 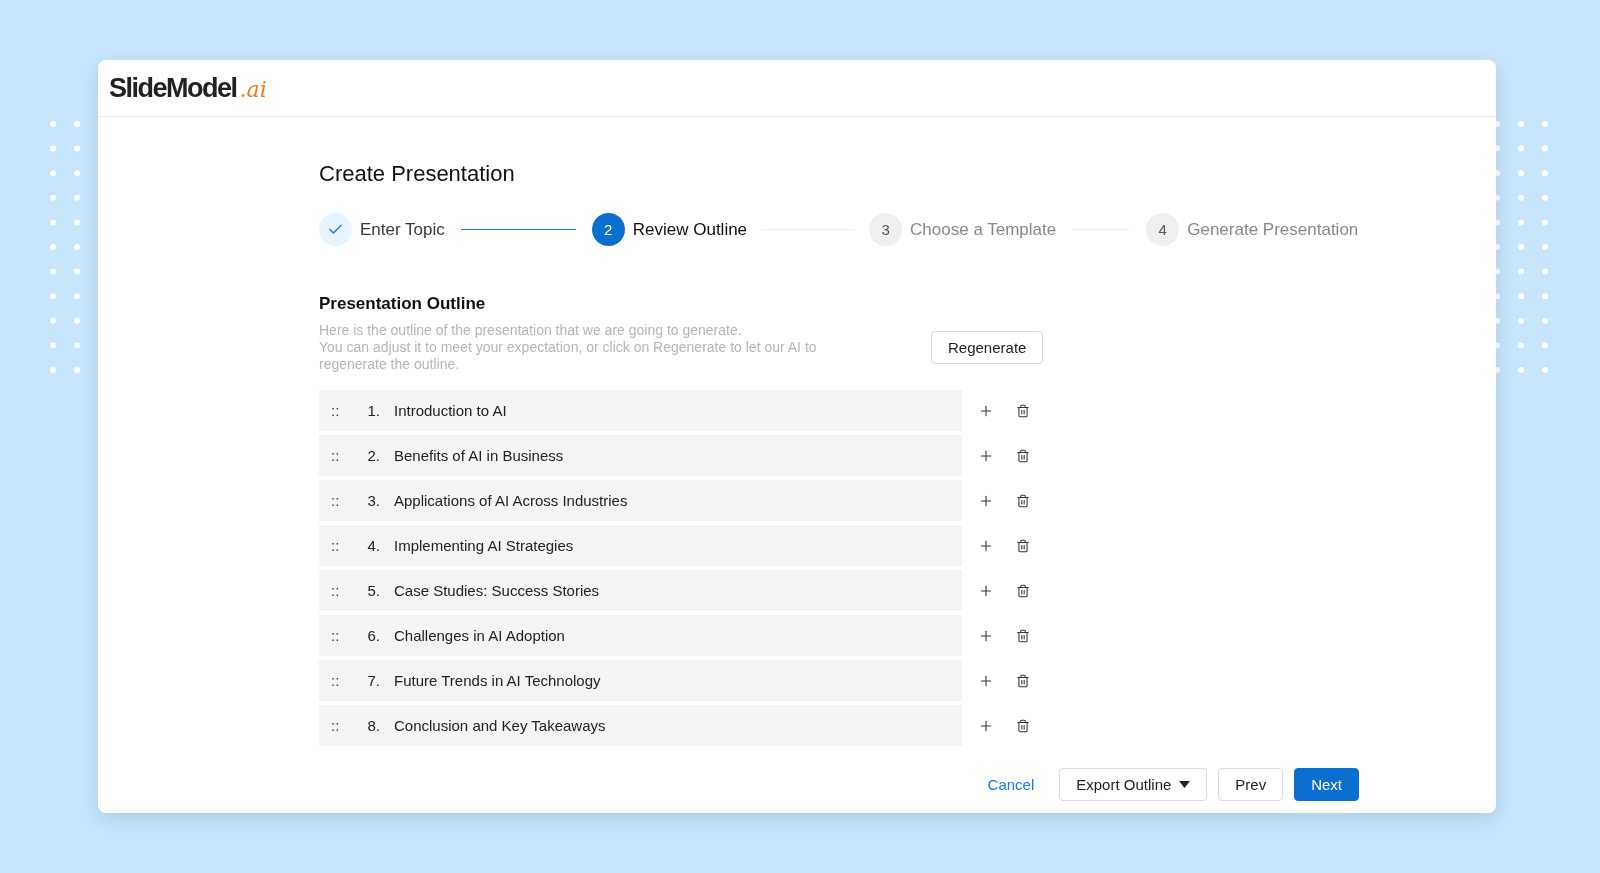 What do you see at coordinates (373, 410) in the screenshot?
I see `item-number: 1.` at bounding box center [373, 410].